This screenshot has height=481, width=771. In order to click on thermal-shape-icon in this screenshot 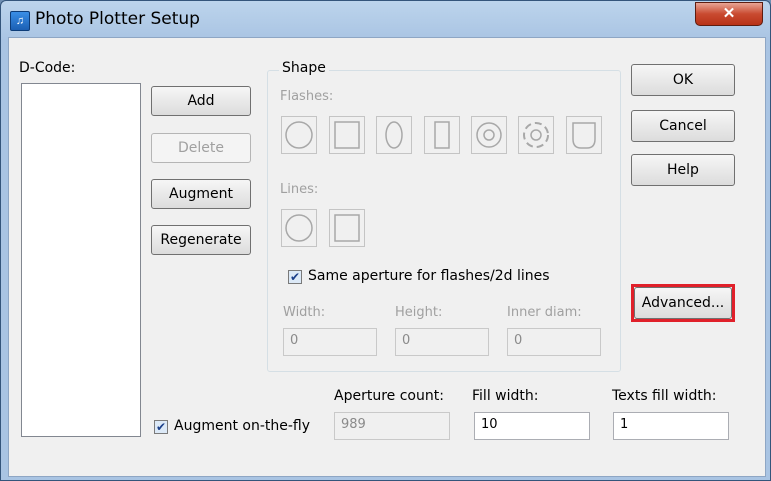, I will do `click(536, 135)`.